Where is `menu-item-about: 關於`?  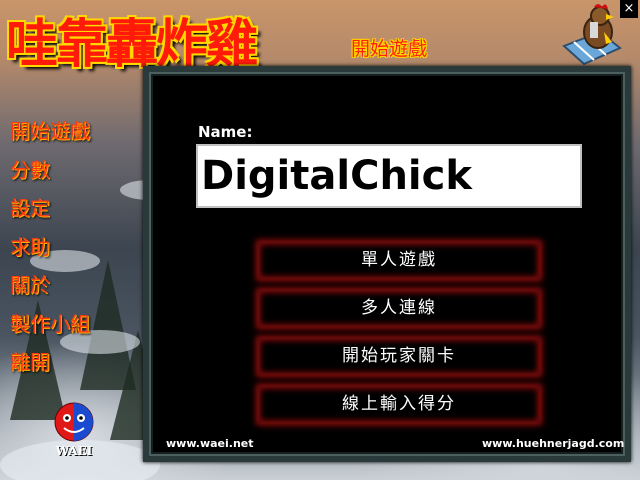 menu-item-about: 關於 is located at coordinates (50, 289).